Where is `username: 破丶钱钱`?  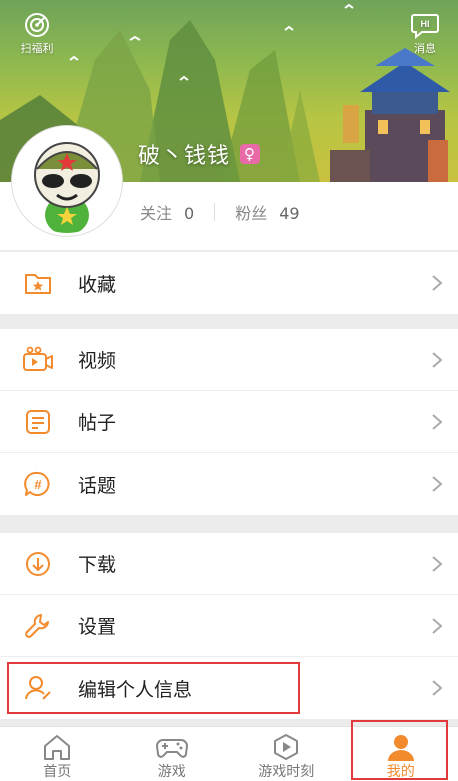
username: 破丶钱钱 is located at coordinates (184, 156).